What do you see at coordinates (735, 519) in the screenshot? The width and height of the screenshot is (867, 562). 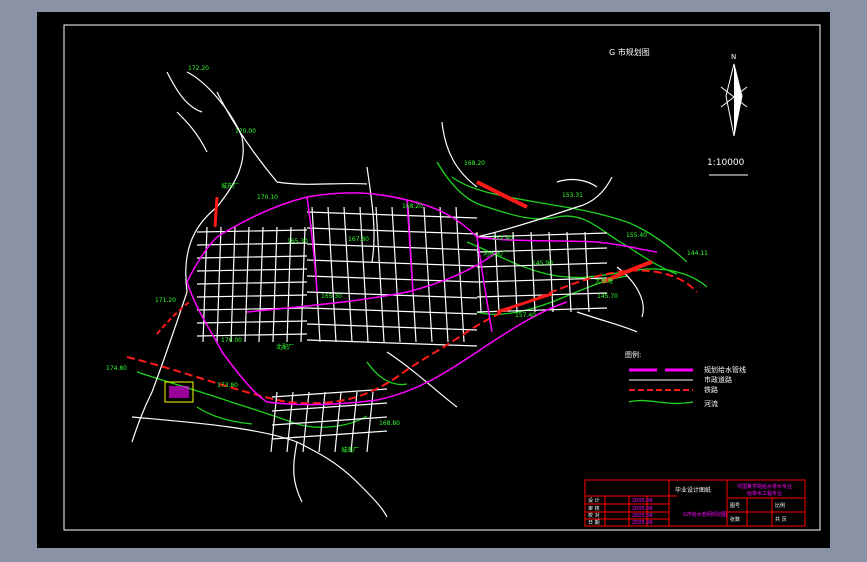 I see `title-block-ref: 张数` at bounding box center [735, 519].